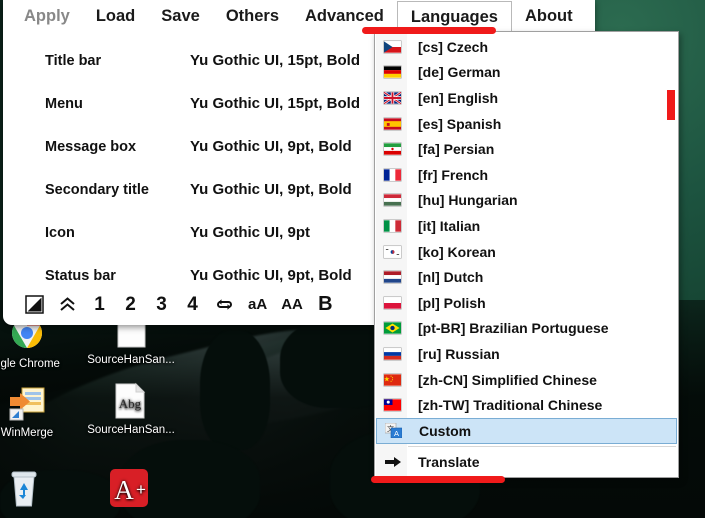 Image resolution: width=705 pixels, height=518 pixels. Describe the element at coordinates (41, 405) in the screenshot. I see `winmerge-icon` at that location.